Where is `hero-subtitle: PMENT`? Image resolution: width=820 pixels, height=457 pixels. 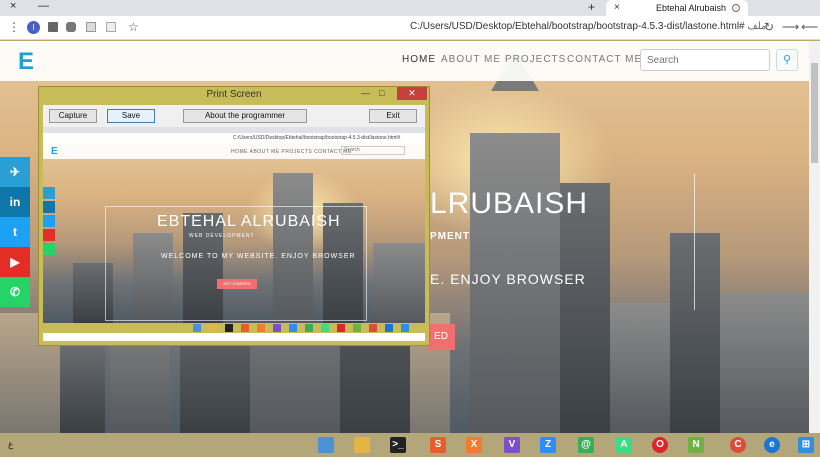 hero-subtitle: PMENT is located at coordinates (450, 236).